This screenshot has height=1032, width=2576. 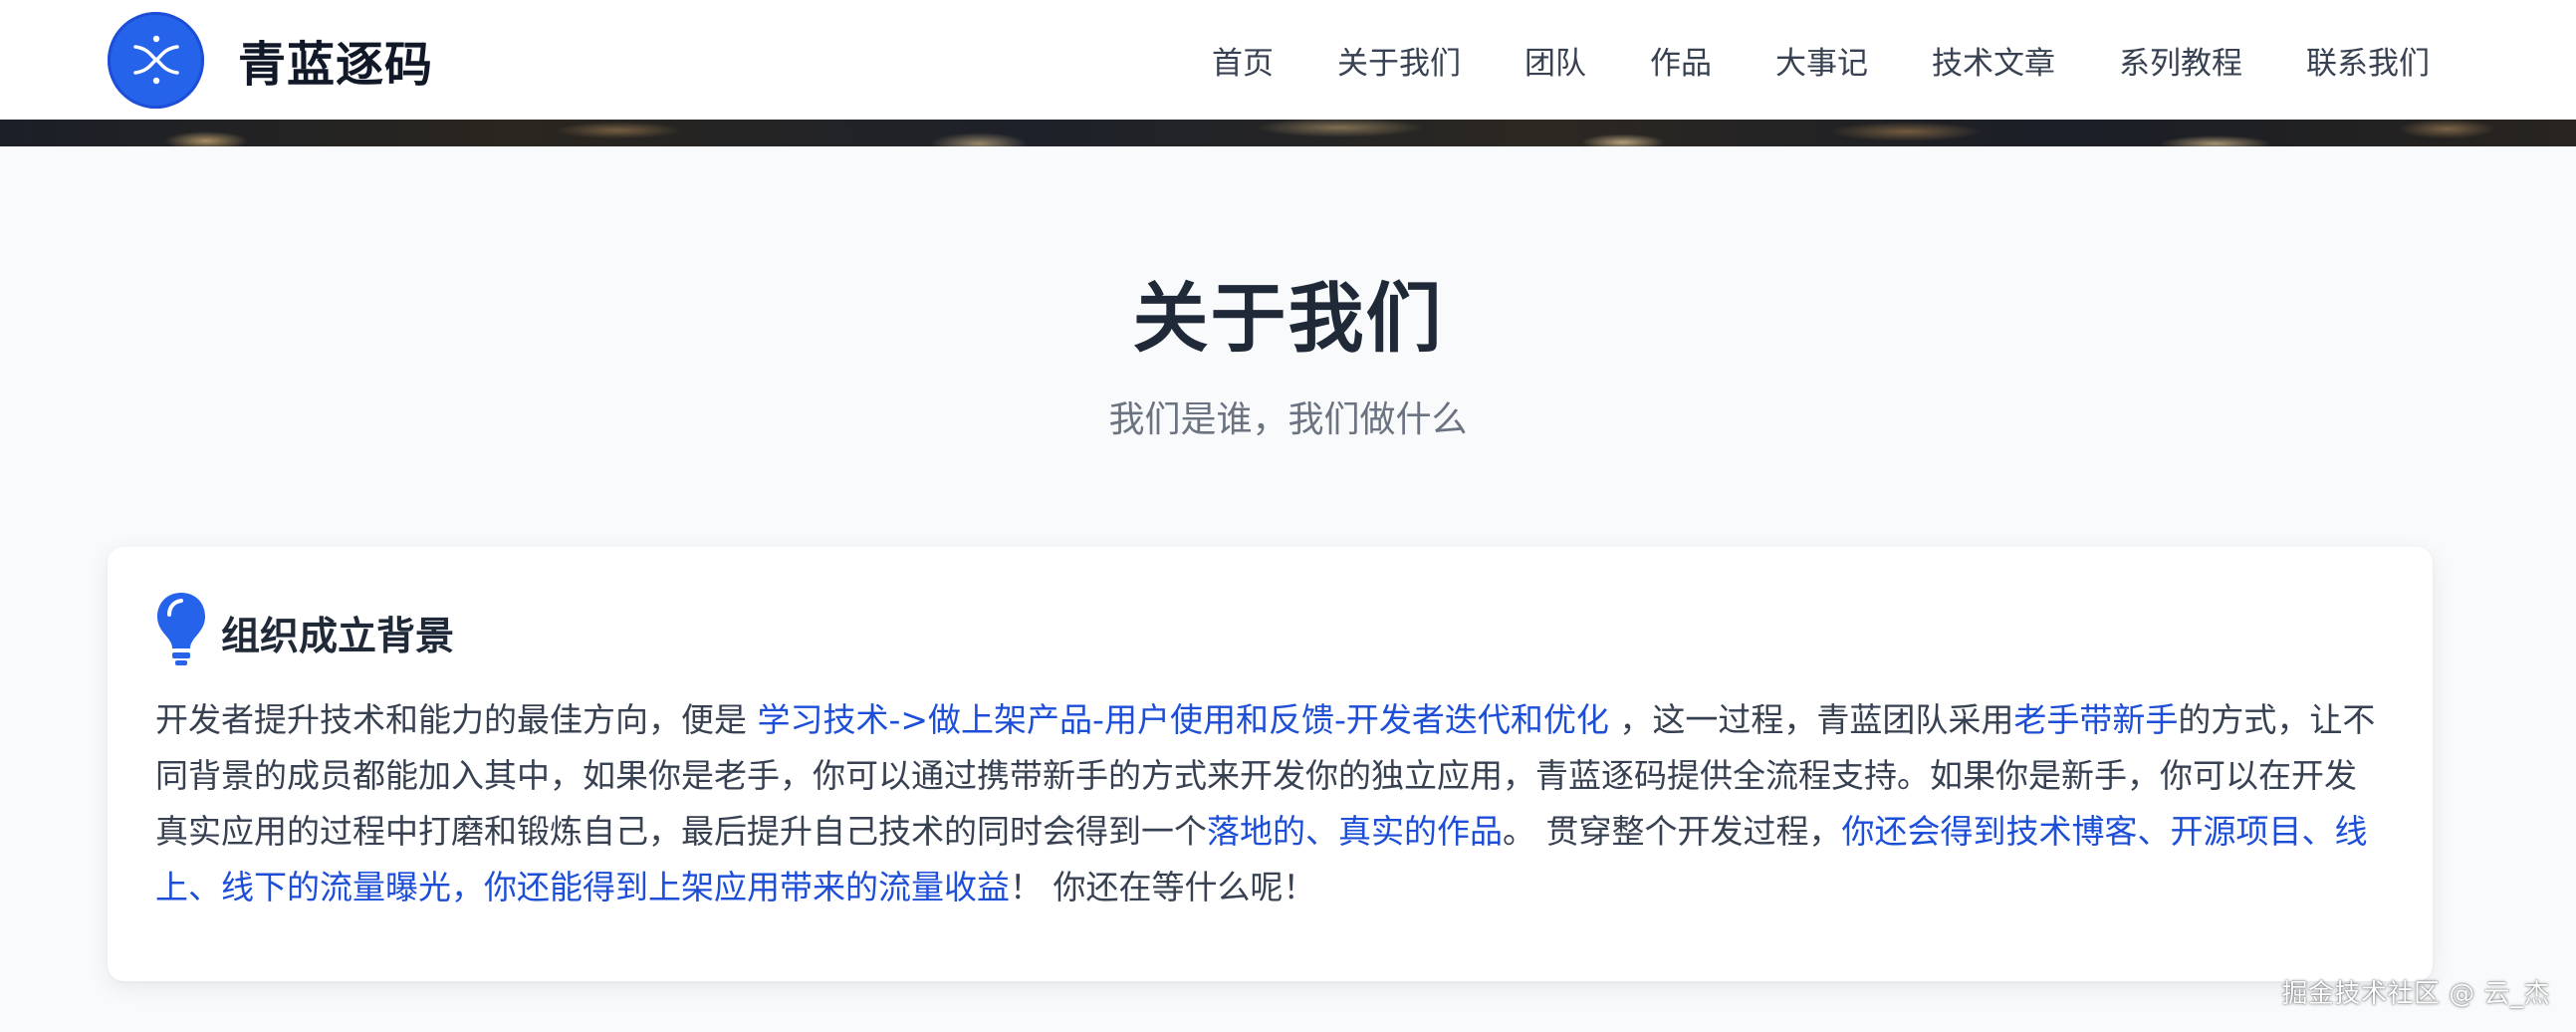 What do you see at coordinates (1288, 318) in the screenshot?
I see `section-title: 关于我们` at bounding box center [1288, 318].